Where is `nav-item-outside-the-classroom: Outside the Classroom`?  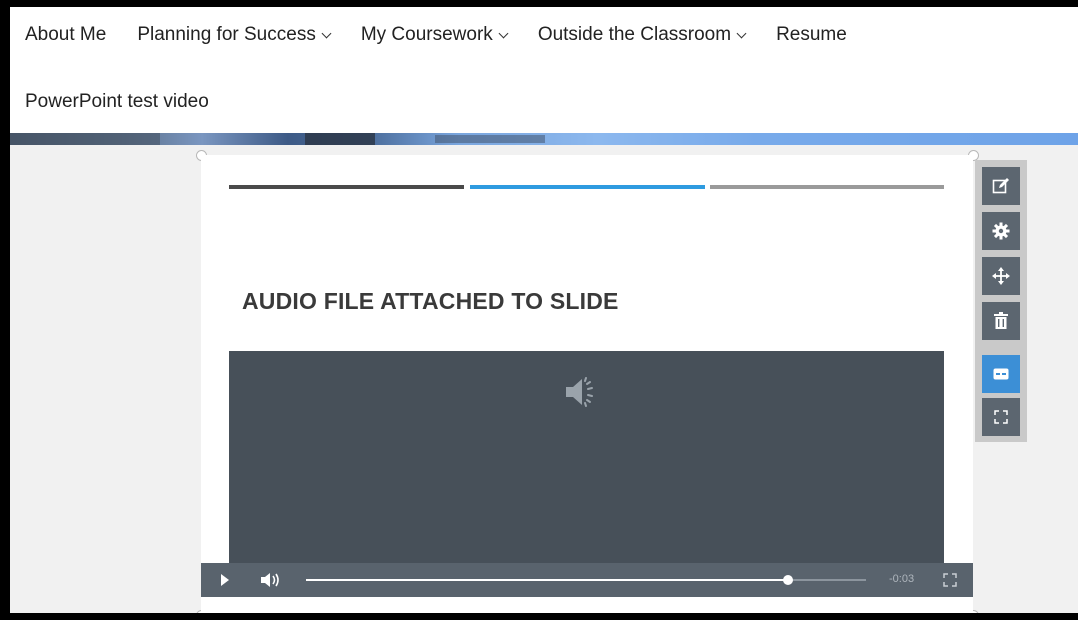 nav-item-outside-the-classroom: Outside the Classroom is located at coordinates (642, 35).